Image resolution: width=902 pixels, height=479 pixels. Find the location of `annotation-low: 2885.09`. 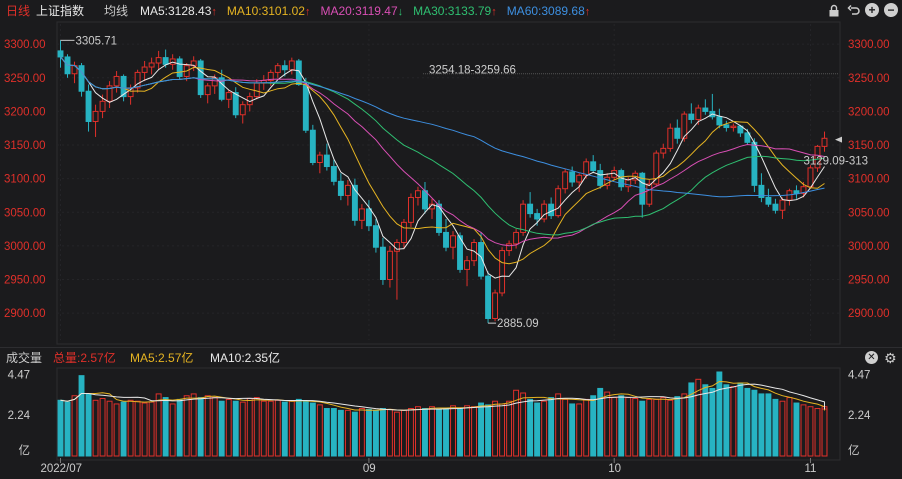

annotation-low: 2885.09 is located at coordinates (518, 324).